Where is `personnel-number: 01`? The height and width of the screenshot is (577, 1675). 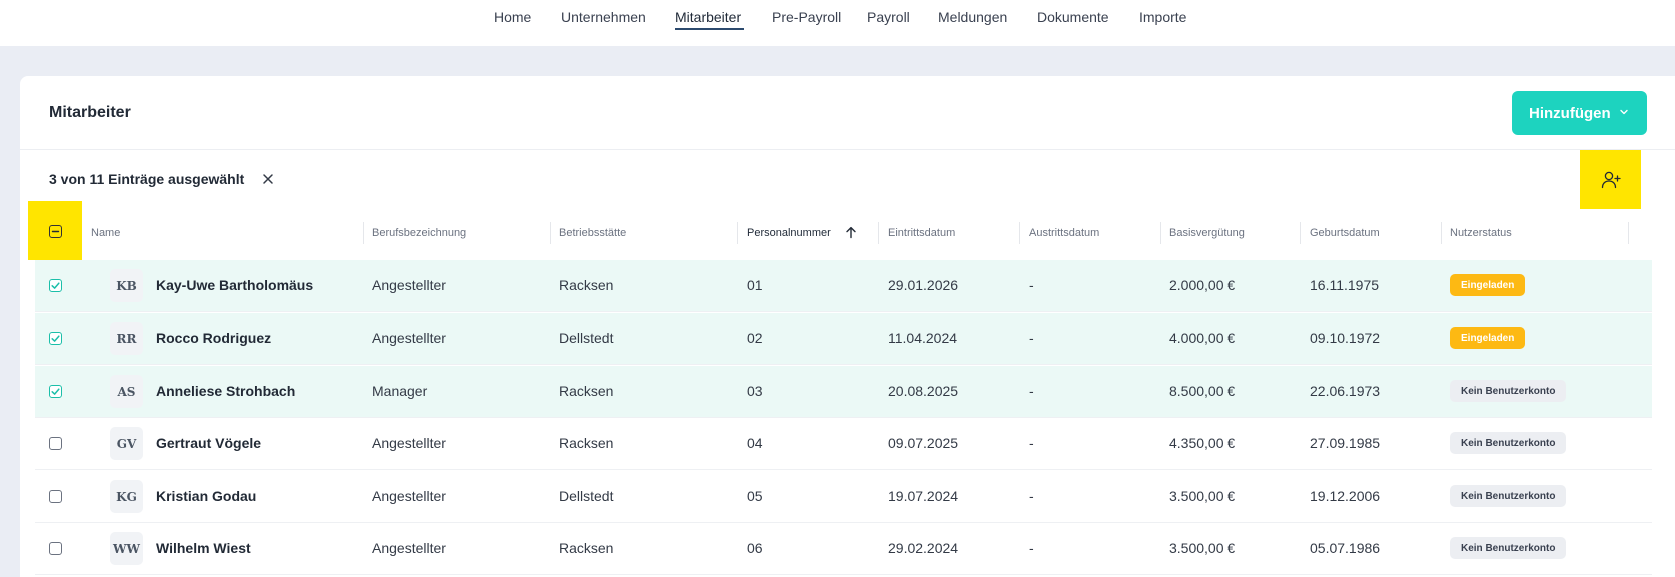 personnel-number: 01 is located at coordinates (755, 285).